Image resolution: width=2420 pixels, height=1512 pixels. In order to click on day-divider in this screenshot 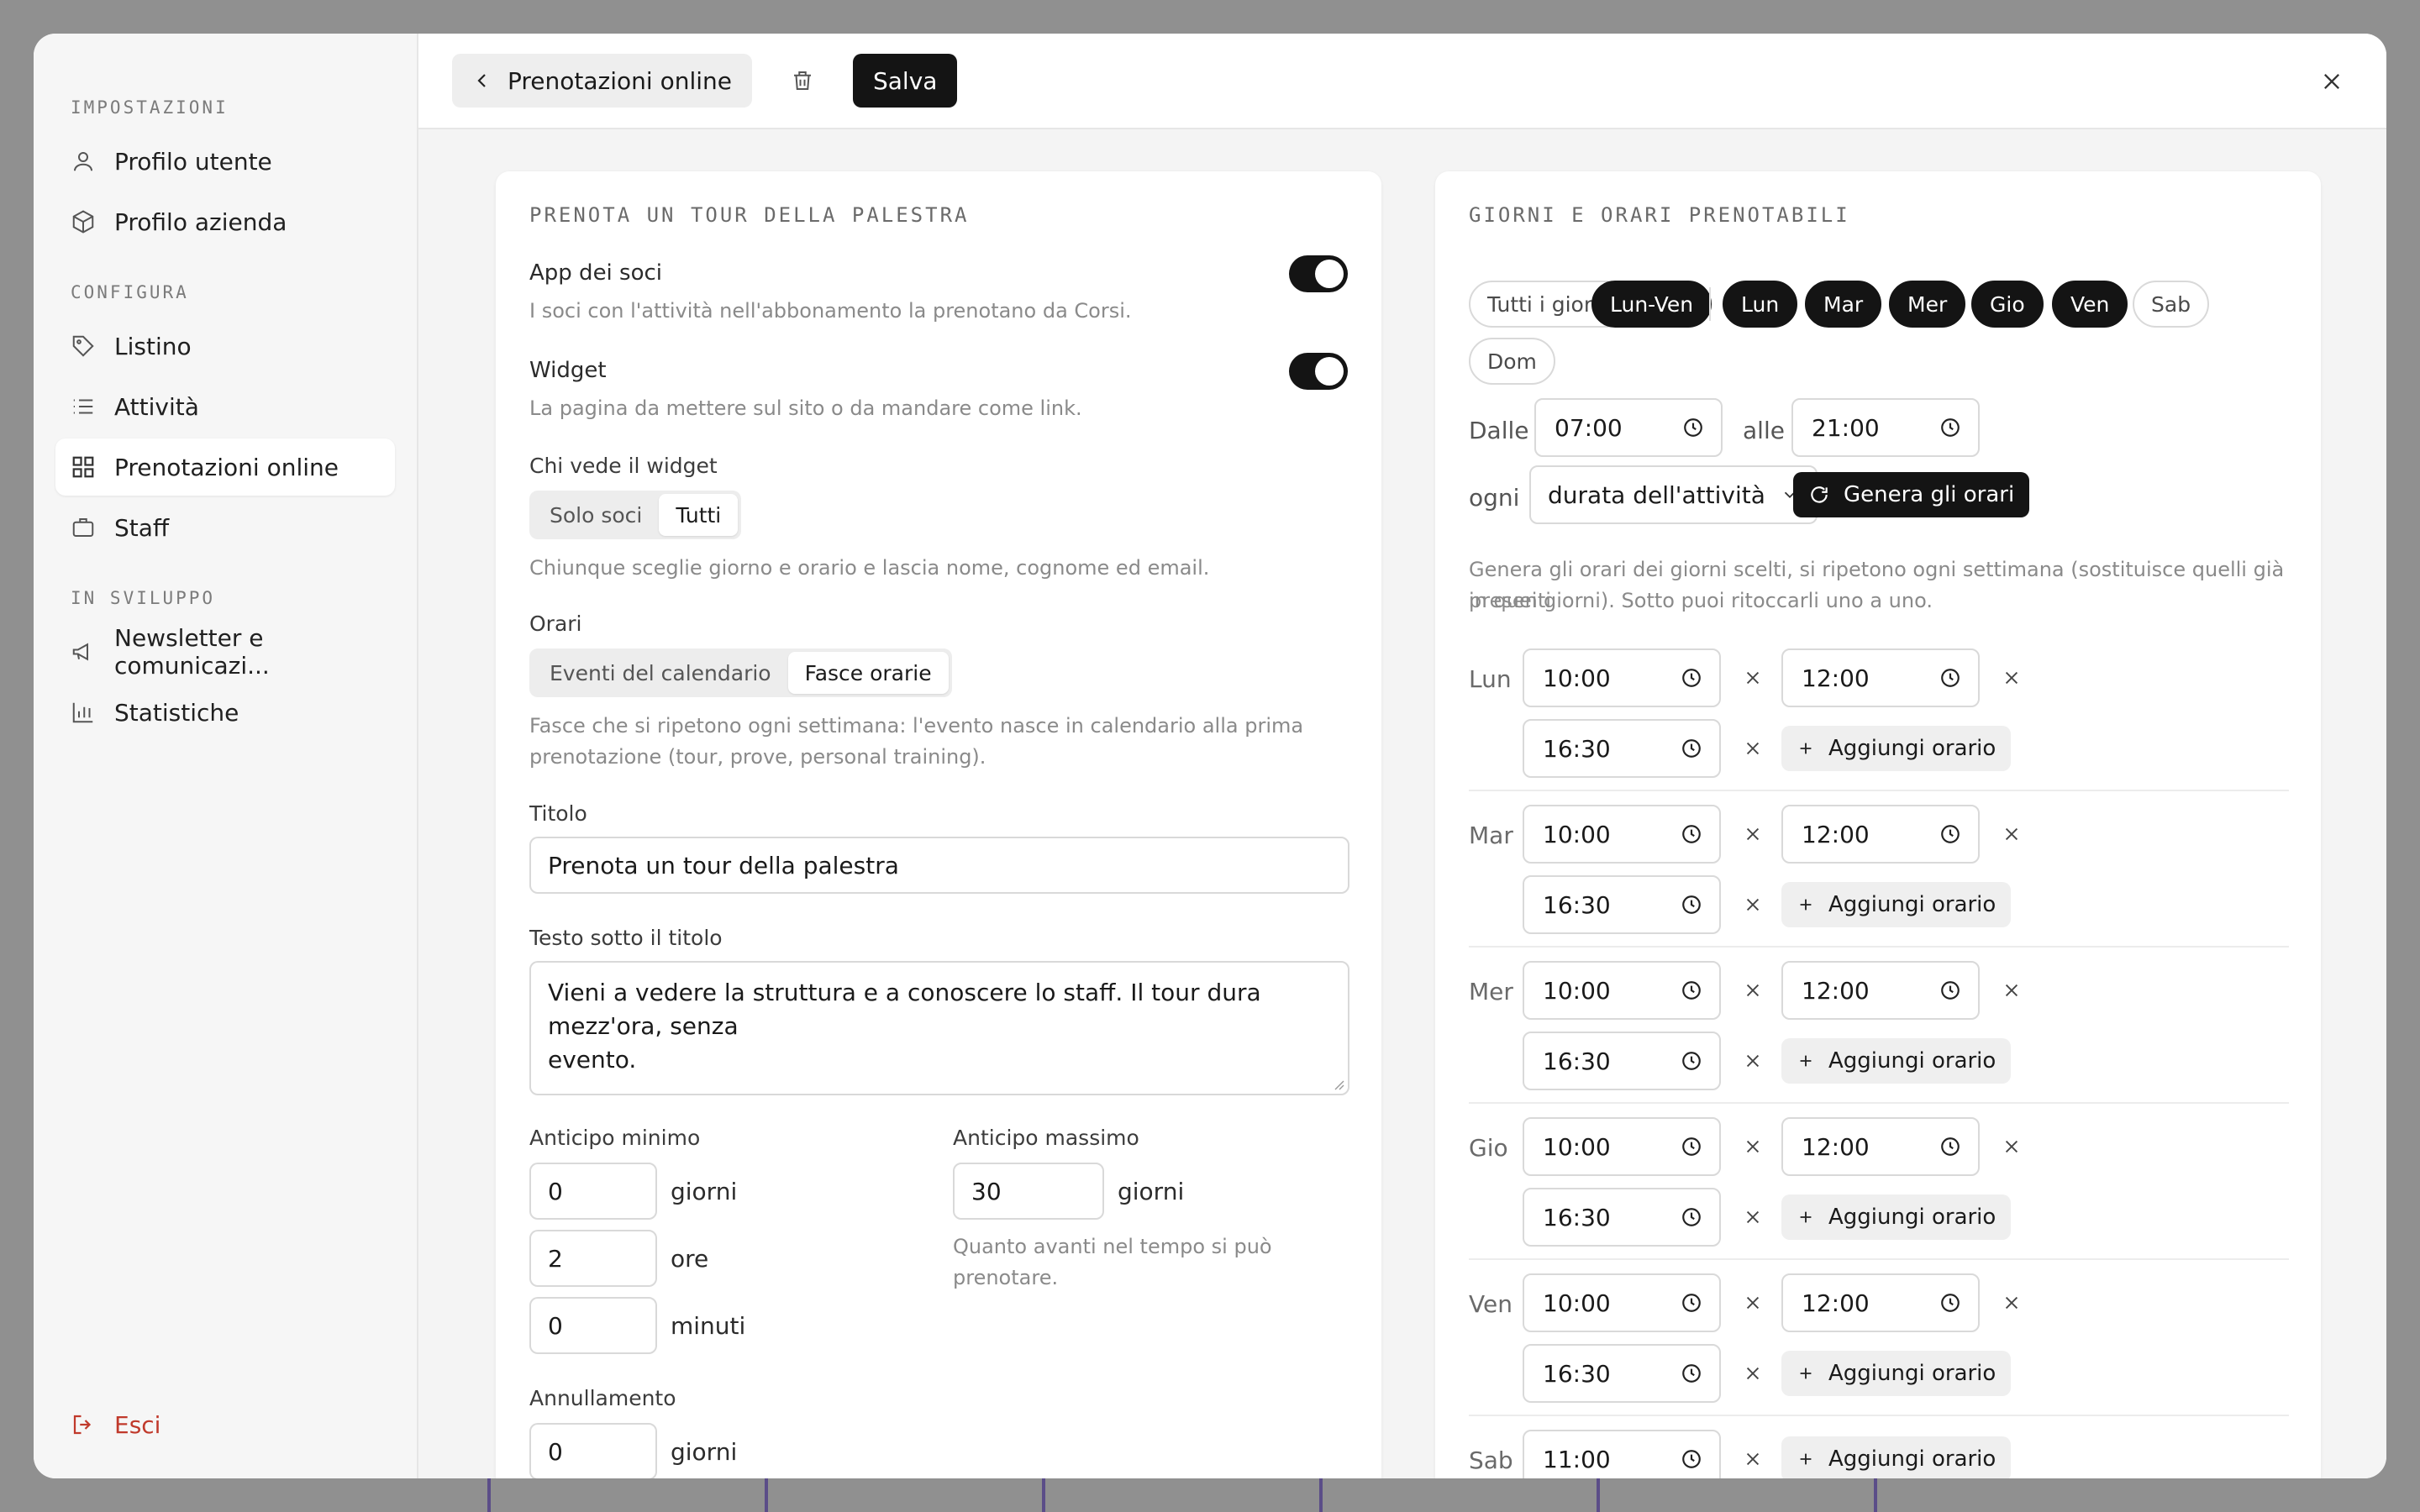, I will do `click(1879, 1415)`.